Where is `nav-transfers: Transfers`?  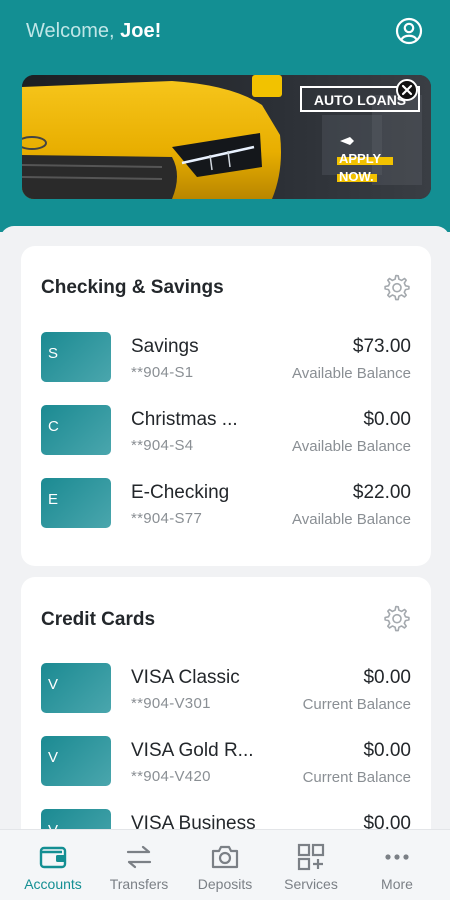
nav-transfers: Transfers is located at coordinates (139, 865).